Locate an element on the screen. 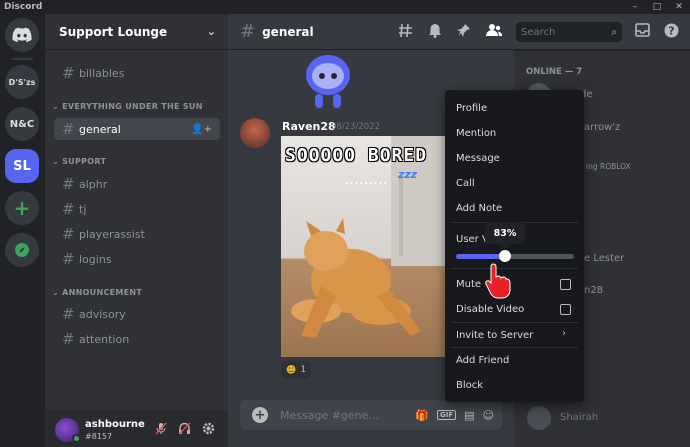 The height and width of the screenshot is (447, 690). menu-item-message: Message is located at coordinates (516, 158).